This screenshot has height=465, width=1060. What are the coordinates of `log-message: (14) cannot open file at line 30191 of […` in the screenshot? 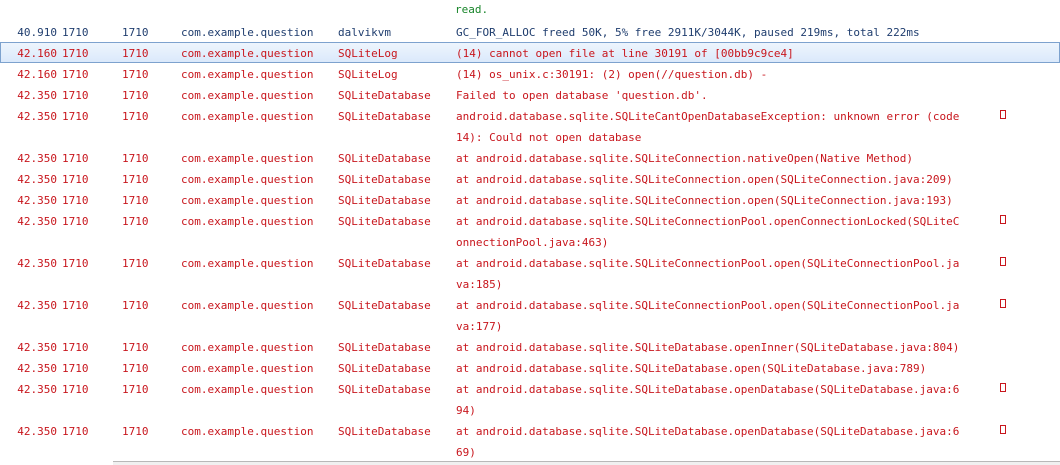 It's located at (625, 53).